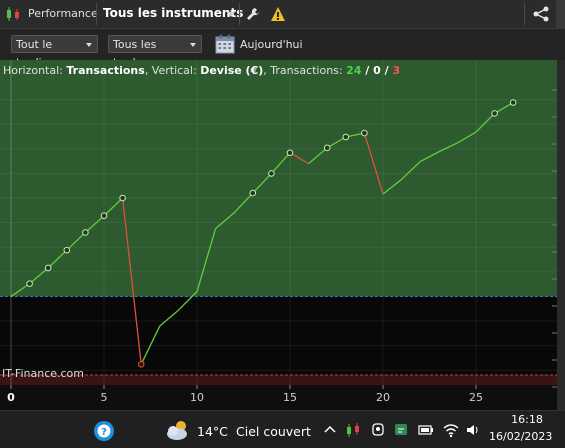  Describe the element at coordinates (330, 430) in the screenshot. I see `chevron-up-icon` at that location.